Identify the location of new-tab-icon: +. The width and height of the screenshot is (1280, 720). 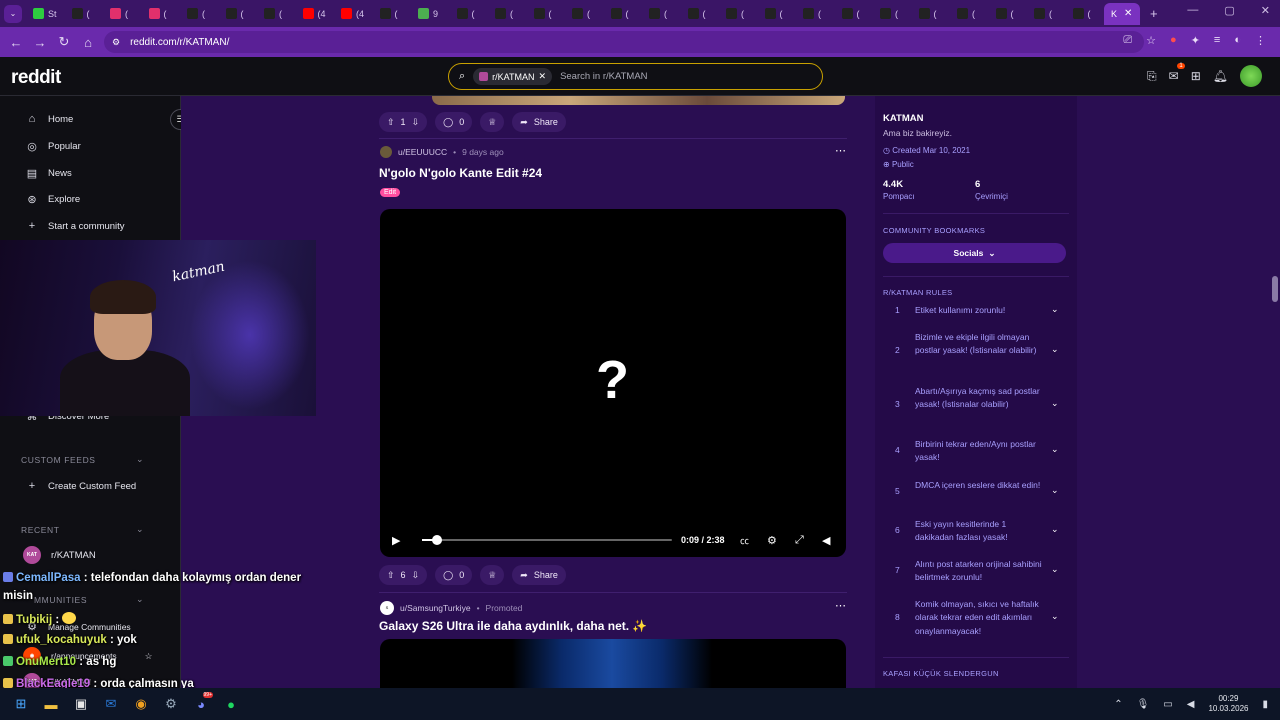
(1154, 13).